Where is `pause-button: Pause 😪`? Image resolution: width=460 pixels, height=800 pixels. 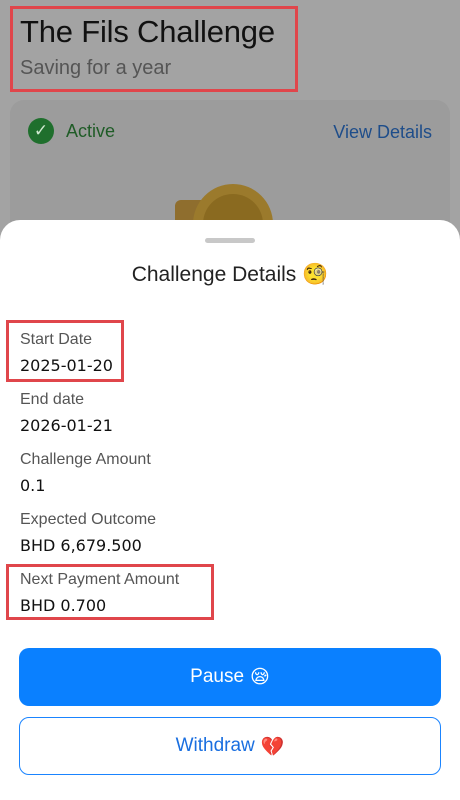 pause-button: Pause 😪 is located at coordinates (230, 677).